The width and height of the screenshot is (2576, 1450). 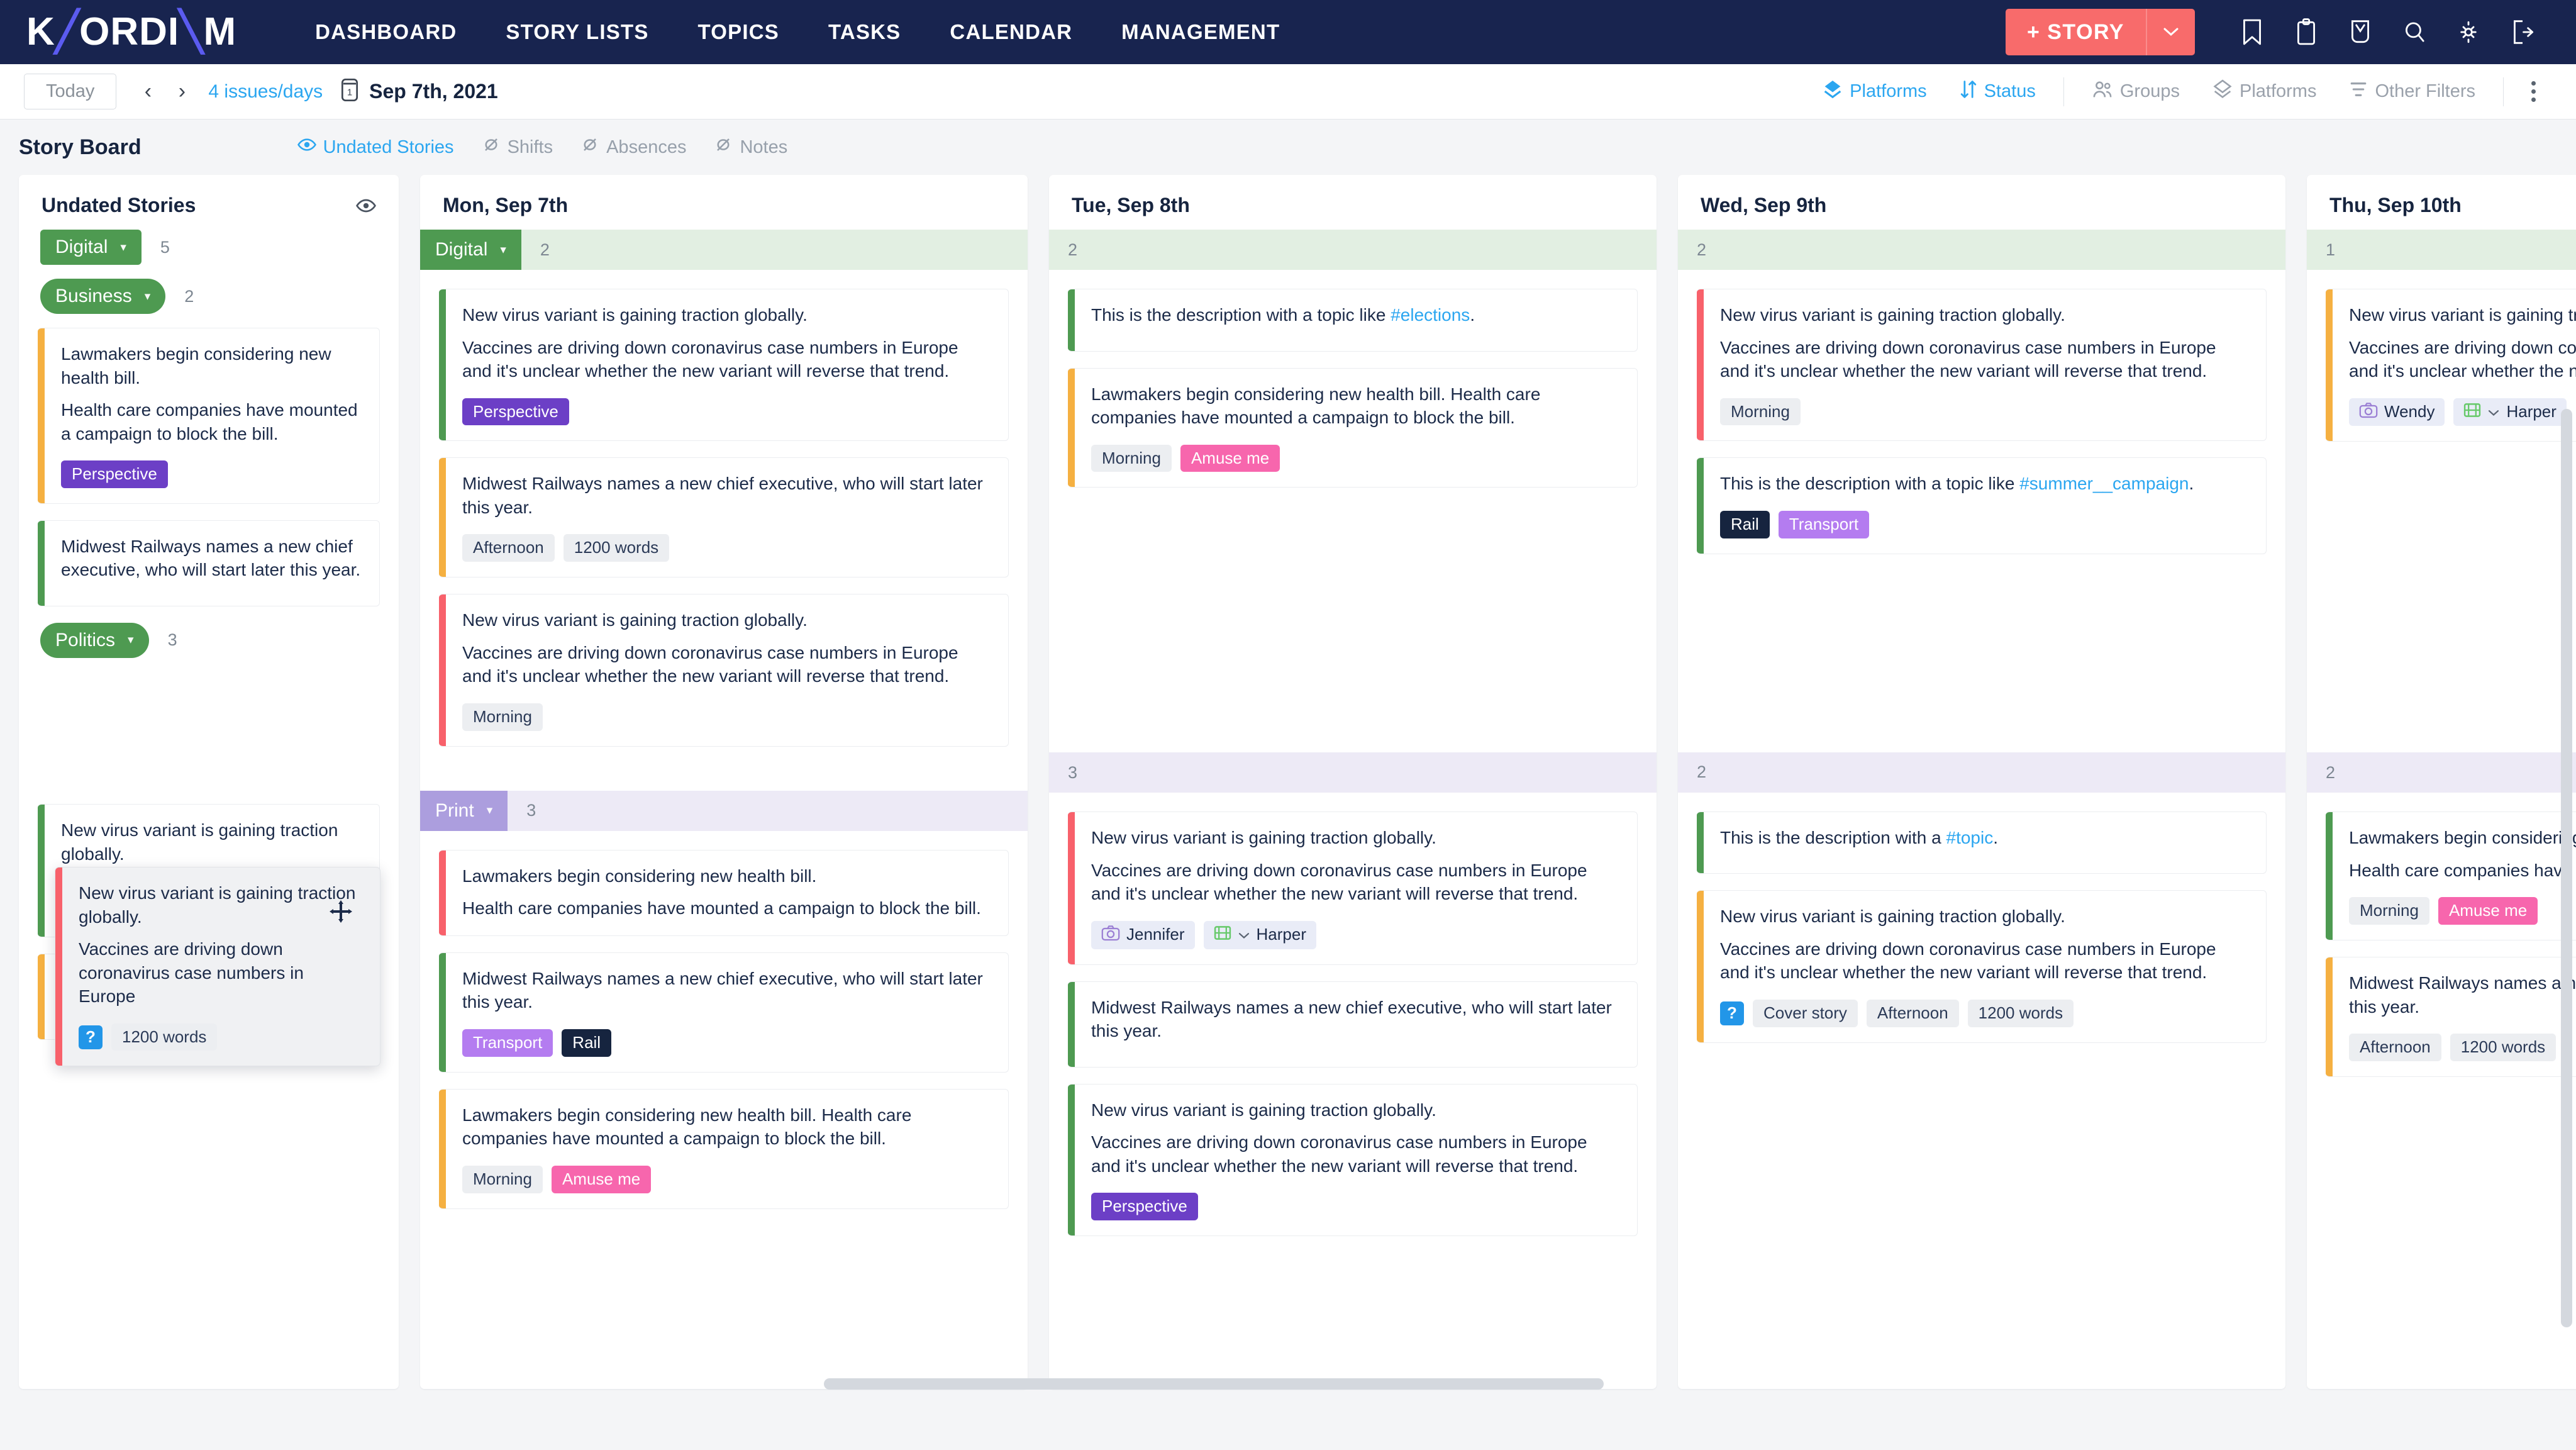 I want to click on group-pill-politics: Politics ▾, so click(x=94, y=640).